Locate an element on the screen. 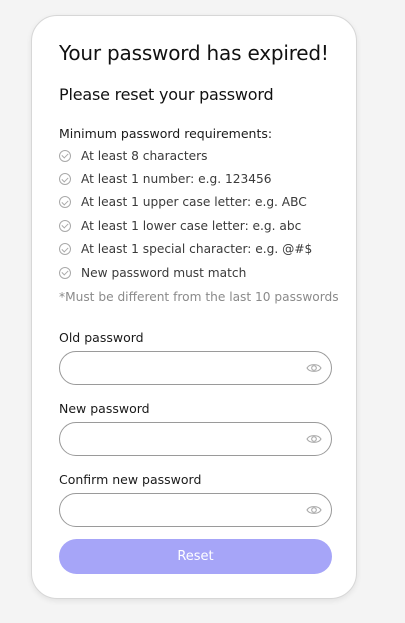  requirement-label: At least 1 number: e.g. 123456 is located at coordinates (176, 179).